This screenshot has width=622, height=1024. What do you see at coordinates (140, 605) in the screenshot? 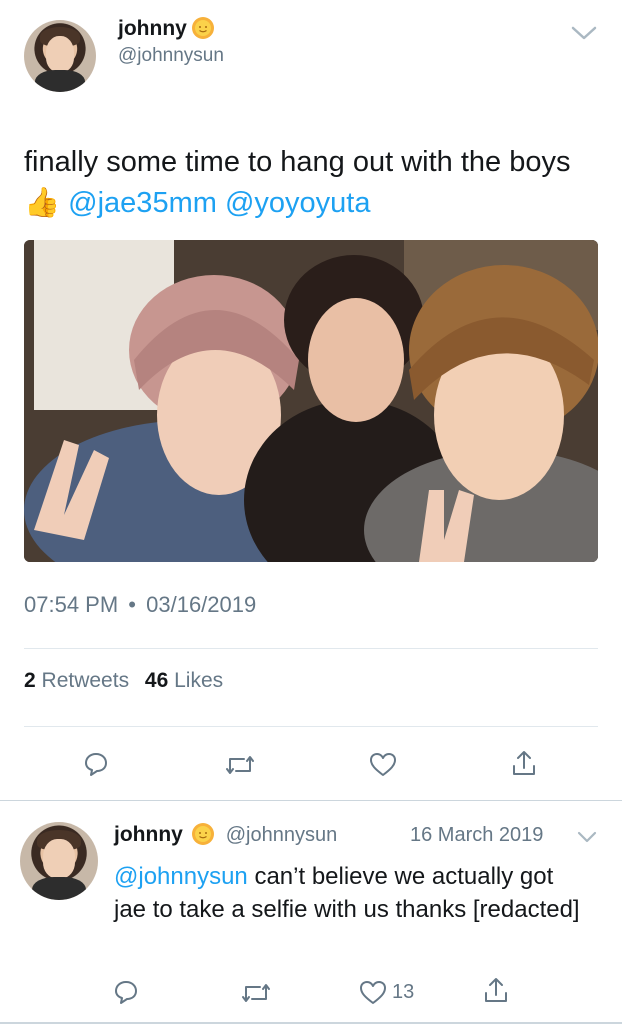
I see `tweet-timestamp-row: 07:54 PM • 03/16/2019` at bounding box center [140, 605].